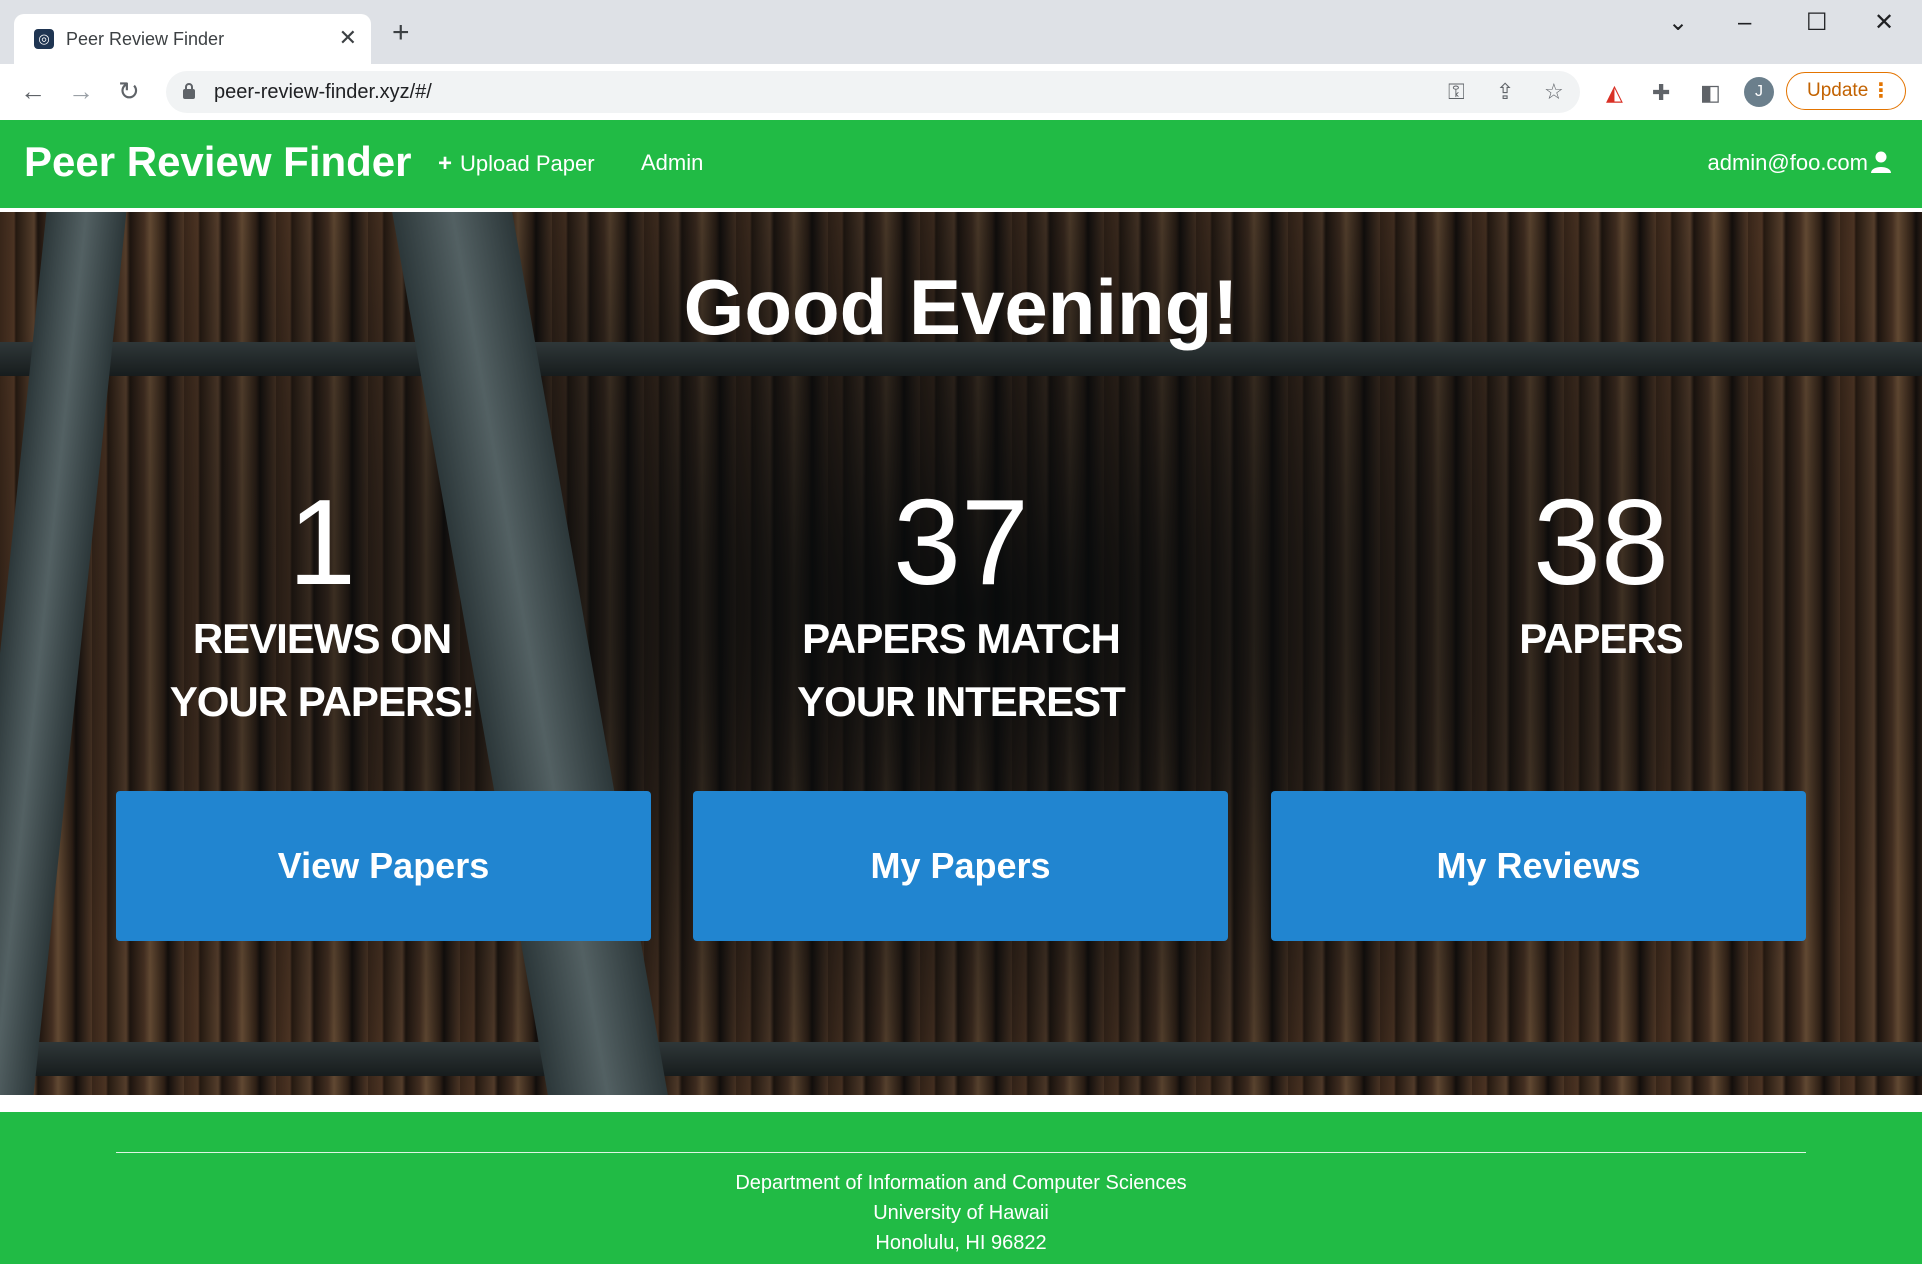 The height and width of the screenshot is (1264, 1922). What do you see at coordinates (1678, 23) in the screenshot?
I see `tab-search-icon: ⌄` at bounding box center [1678, 23].